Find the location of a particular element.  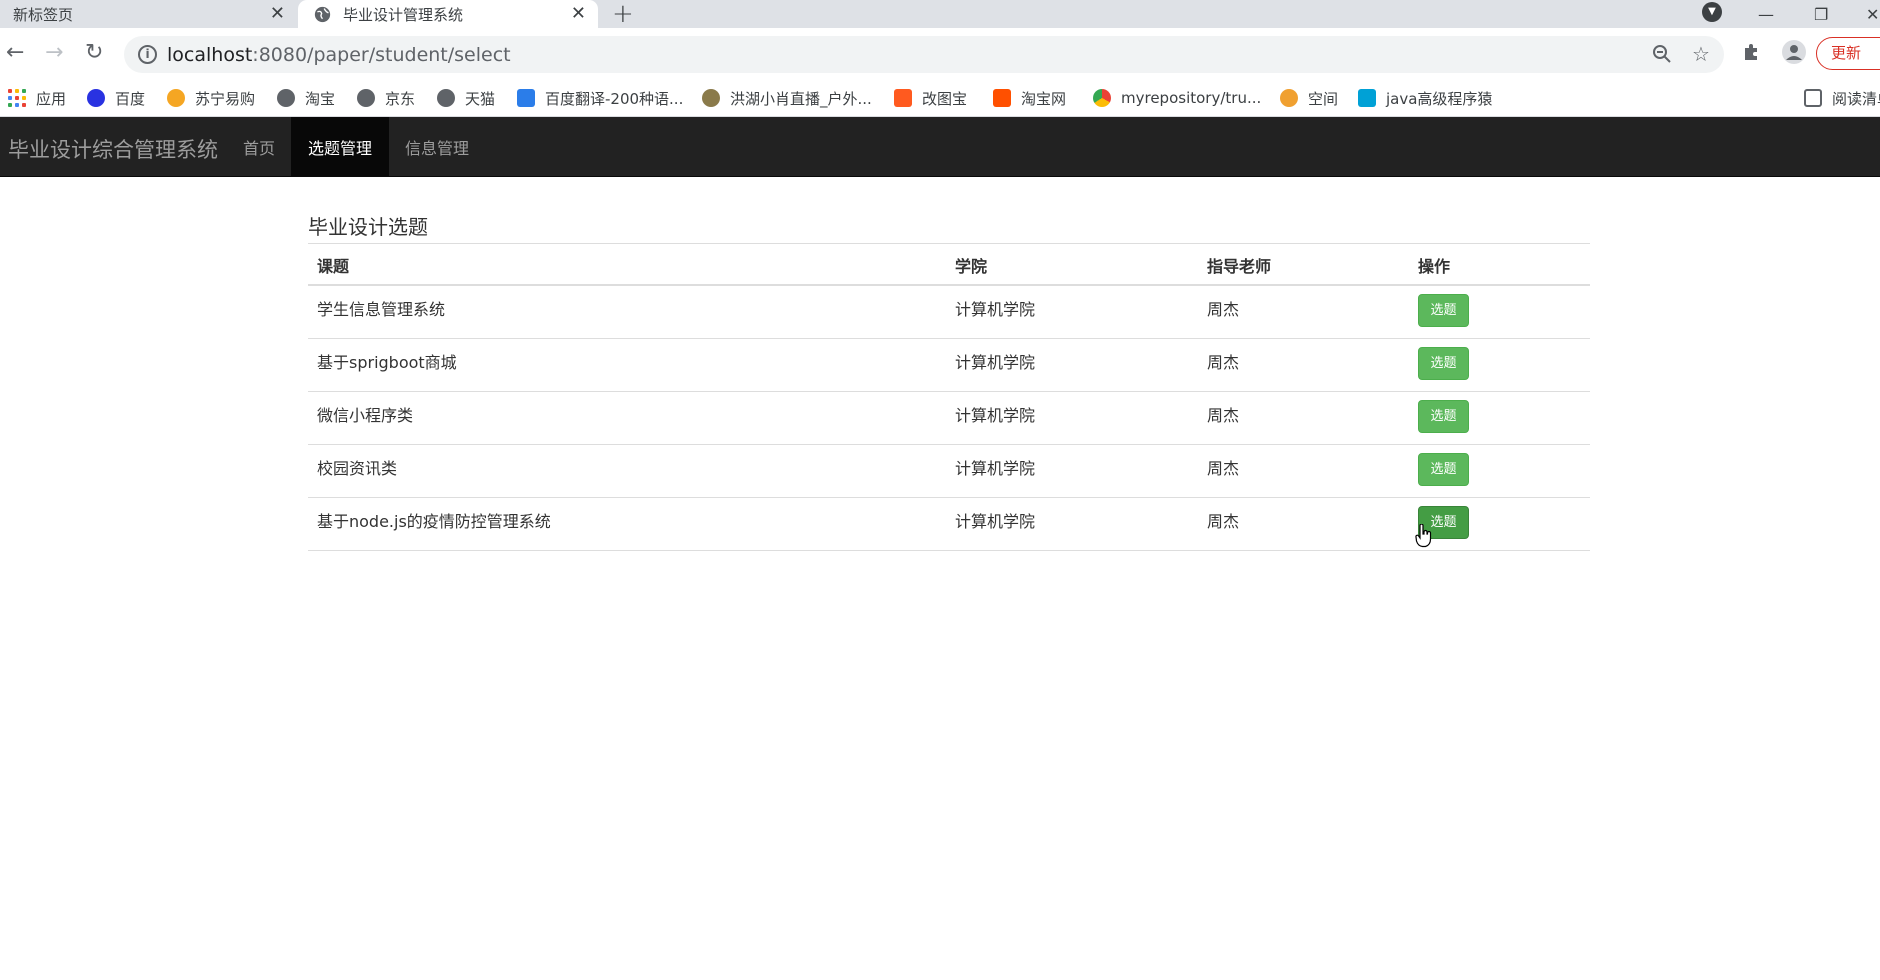

header-teacher: 指导老师 is located at coordinates (1303, 266).